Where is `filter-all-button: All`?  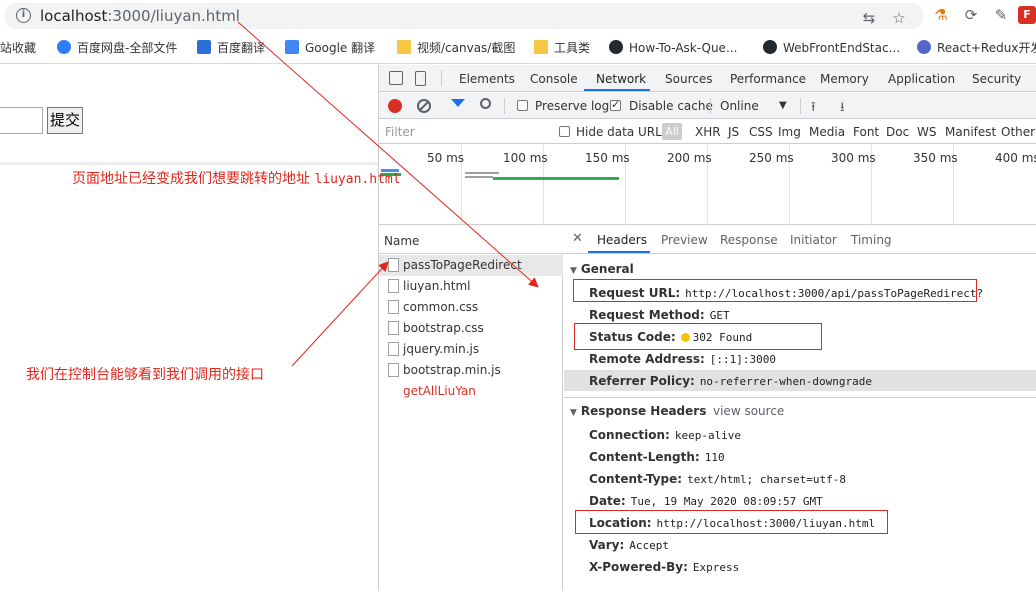
filter-all-button: All is located at coordinates (672, 131).